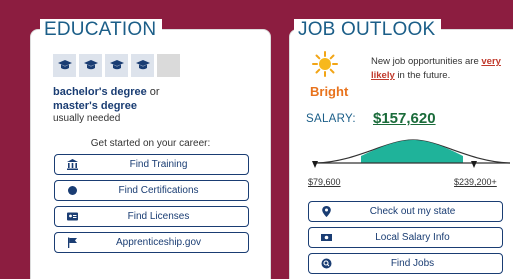 The height and width of the screenshot is (279, 513). What do you see at coordinates (325, 64) in the screenshot?
I see `sun-icon` at bounding box center [325, 64].